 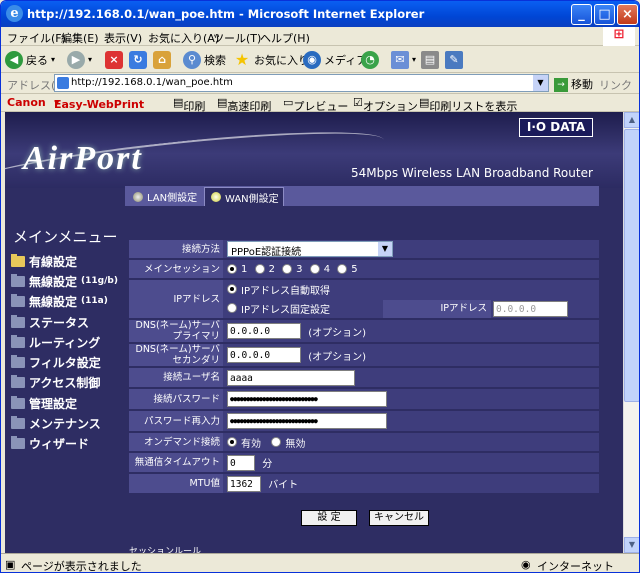 I want to click on history-button: ◔, so click(x=370, y=59).